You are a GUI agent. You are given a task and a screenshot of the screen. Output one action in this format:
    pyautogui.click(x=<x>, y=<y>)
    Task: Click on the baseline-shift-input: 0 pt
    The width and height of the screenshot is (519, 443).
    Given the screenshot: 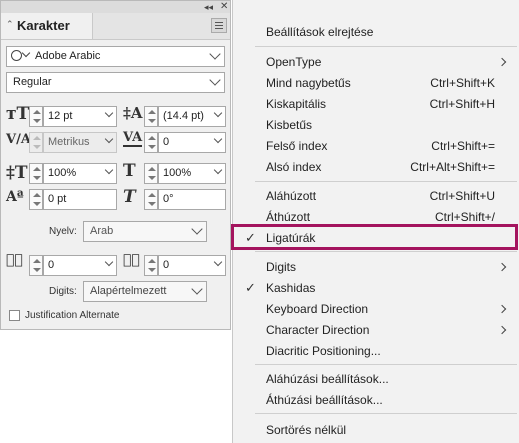 What is the action you would take?
    pyautogui.click(x=80, y=199)
    